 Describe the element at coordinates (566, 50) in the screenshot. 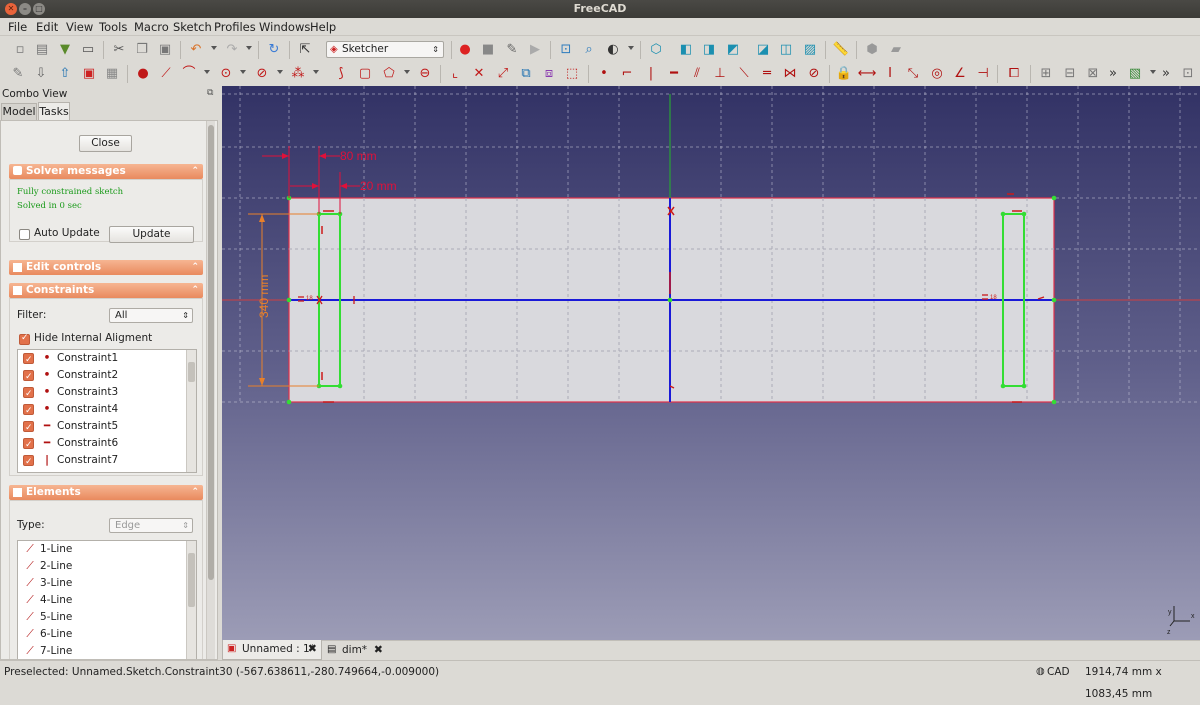

I see `fit-all-icon: ⊡` at that location.